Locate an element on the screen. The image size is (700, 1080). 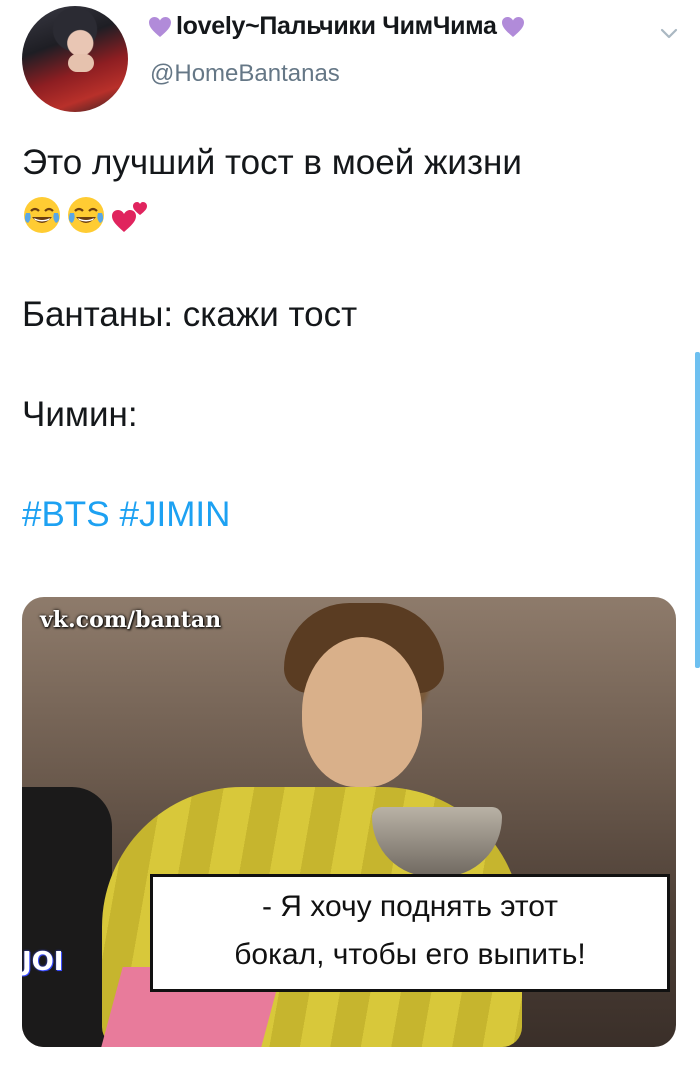
display-name-text: lovely~Пальчики ЧимЧима is located at coordinates (336, 26).